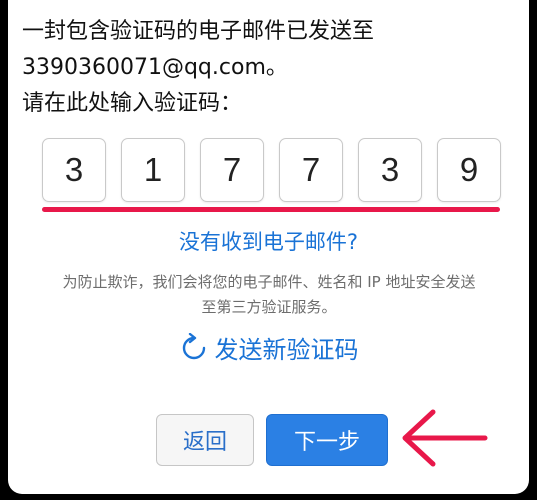 Image resolution: width=537 pixels, height=500 pixels. I want to click on refresh-icon, so click(193, 345).